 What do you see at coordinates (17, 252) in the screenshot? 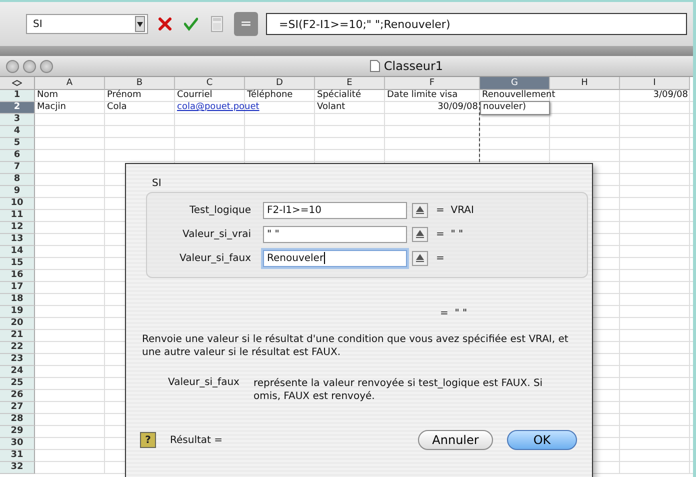
I see `row-header: 14` at bounding box center [17, 252].